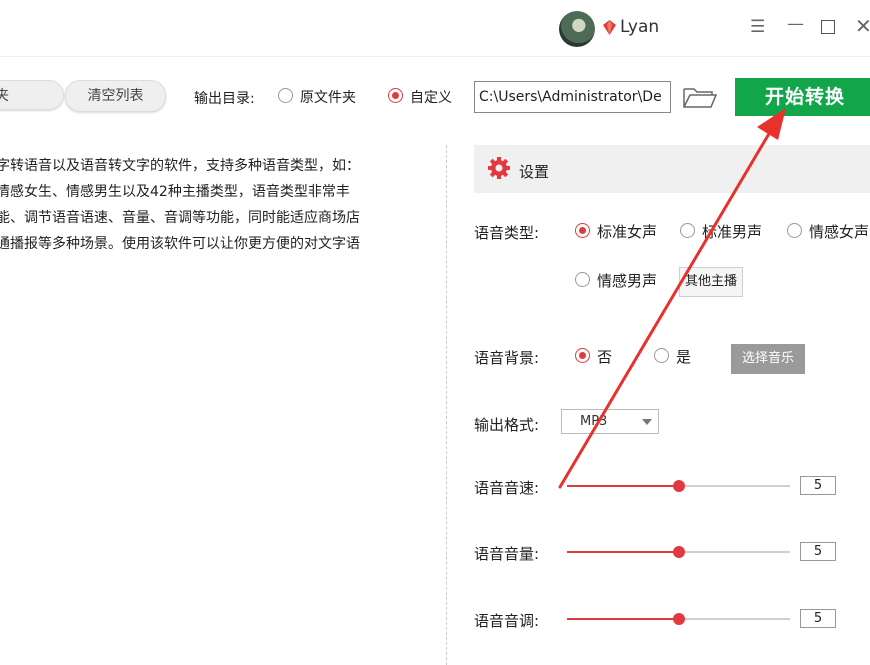 Image resolution: width=870 pixels, height=665 pixels. I want to click on avatar, so click(577, 29).